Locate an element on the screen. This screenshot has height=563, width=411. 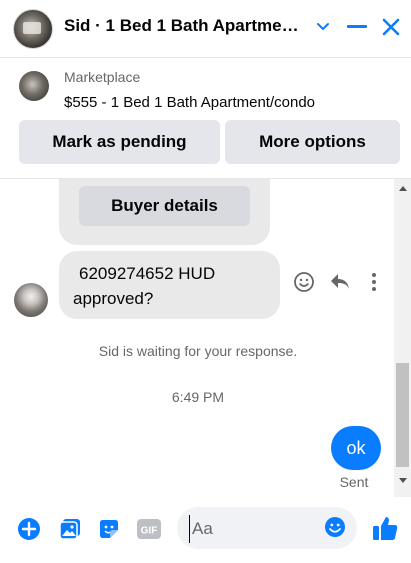
more-options-button: More options is located at coordinates (312, 142).